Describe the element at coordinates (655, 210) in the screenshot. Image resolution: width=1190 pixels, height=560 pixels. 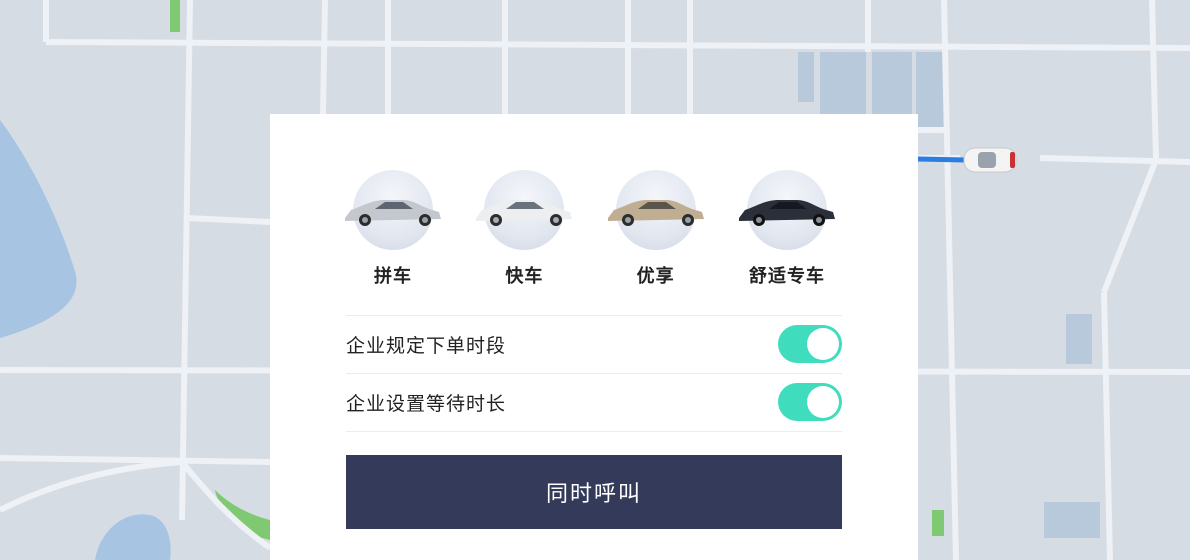
I see `car-champagne-icon` at that location.